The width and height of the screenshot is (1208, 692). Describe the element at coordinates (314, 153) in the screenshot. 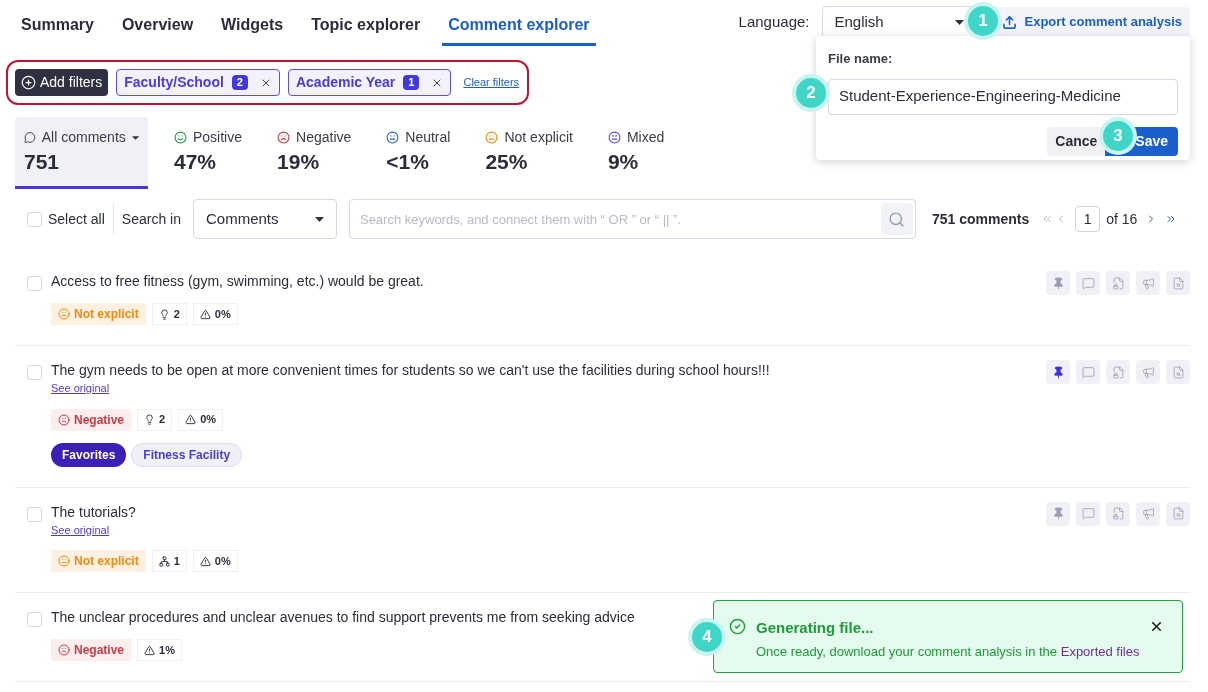

I see `sentiment-stat: Negative 19%` at that location.